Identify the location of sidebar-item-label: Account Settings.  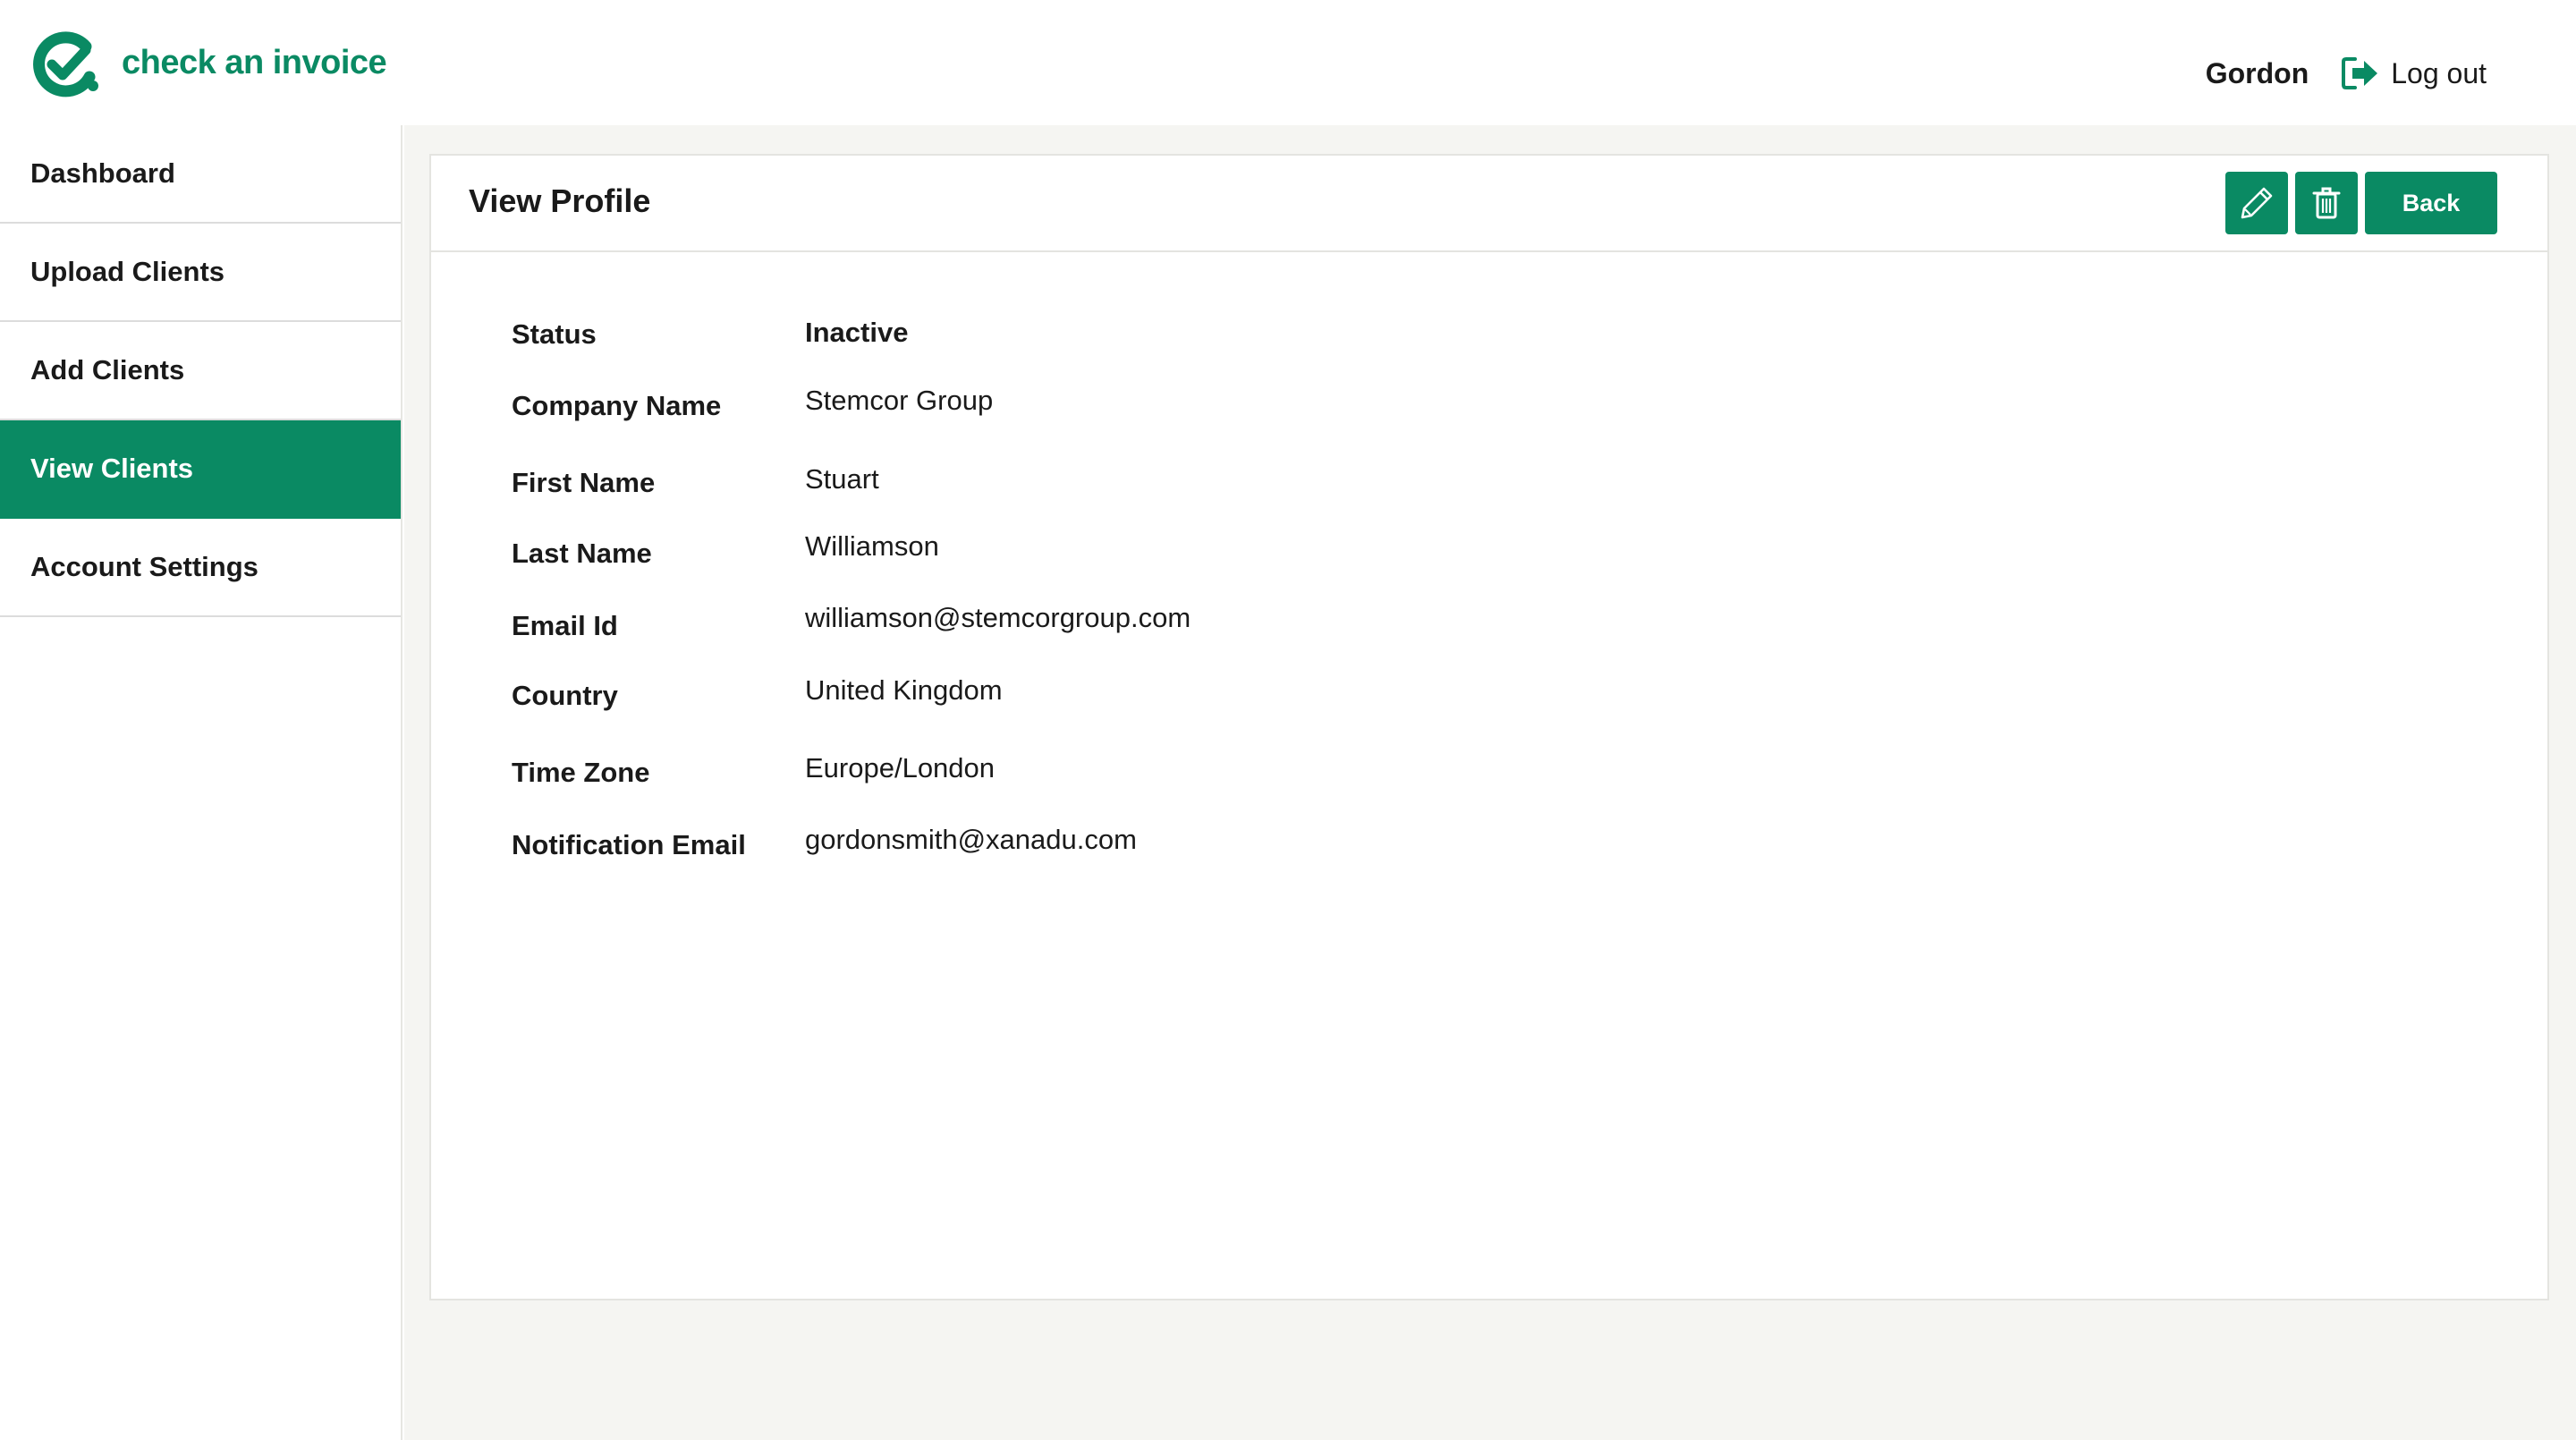
(144, 567).